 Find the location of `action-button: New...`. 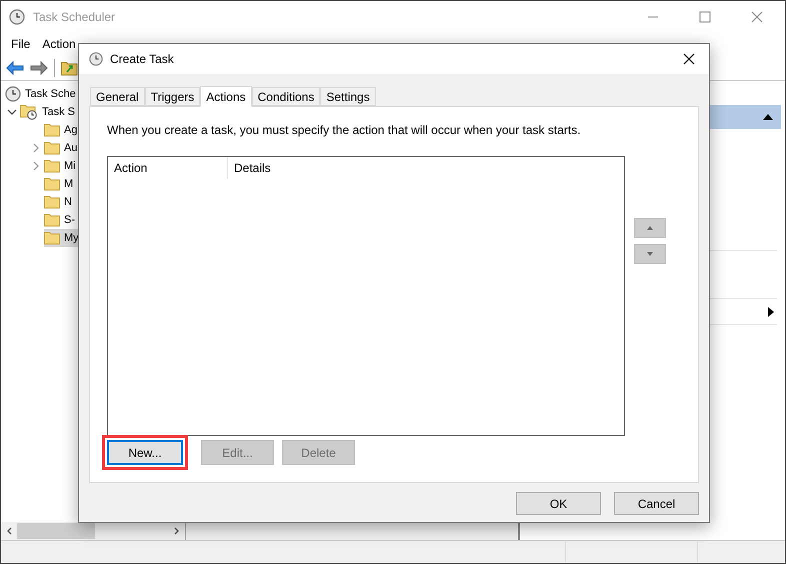

action-button: New... is located at coordinates (145, 452).